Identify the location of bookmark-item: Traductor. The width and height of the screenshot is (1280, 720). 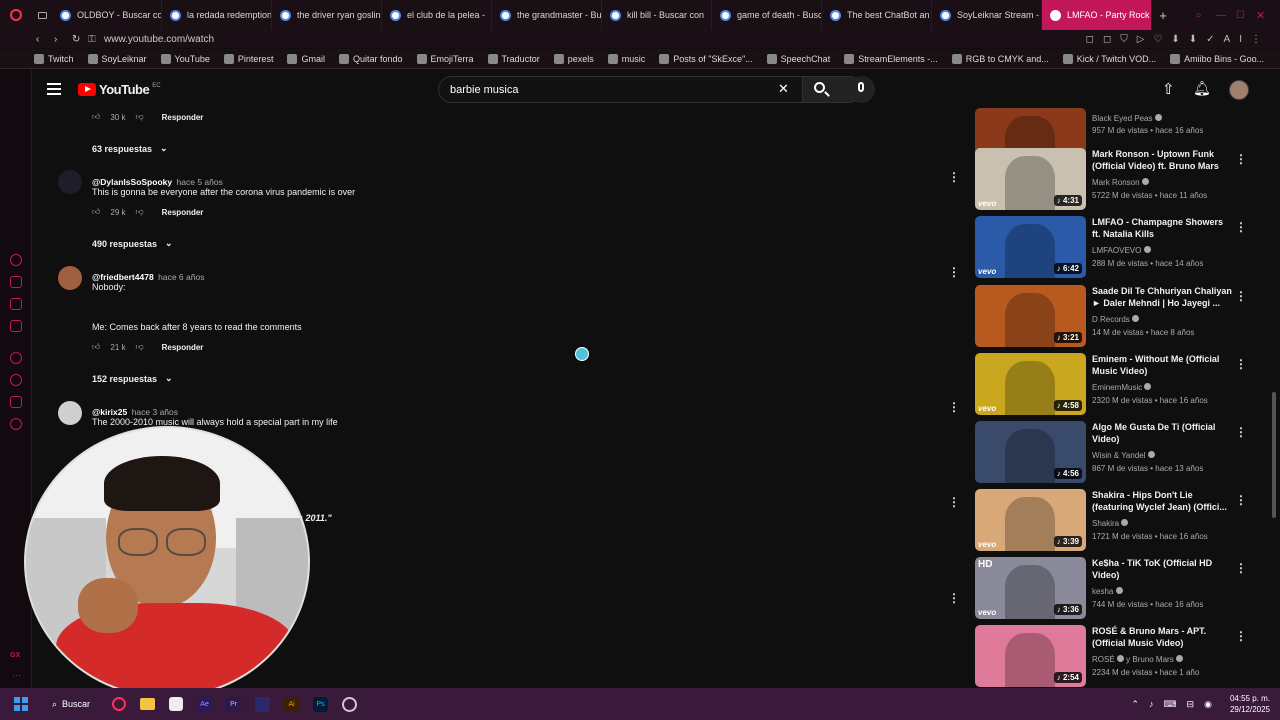
(513, 58).